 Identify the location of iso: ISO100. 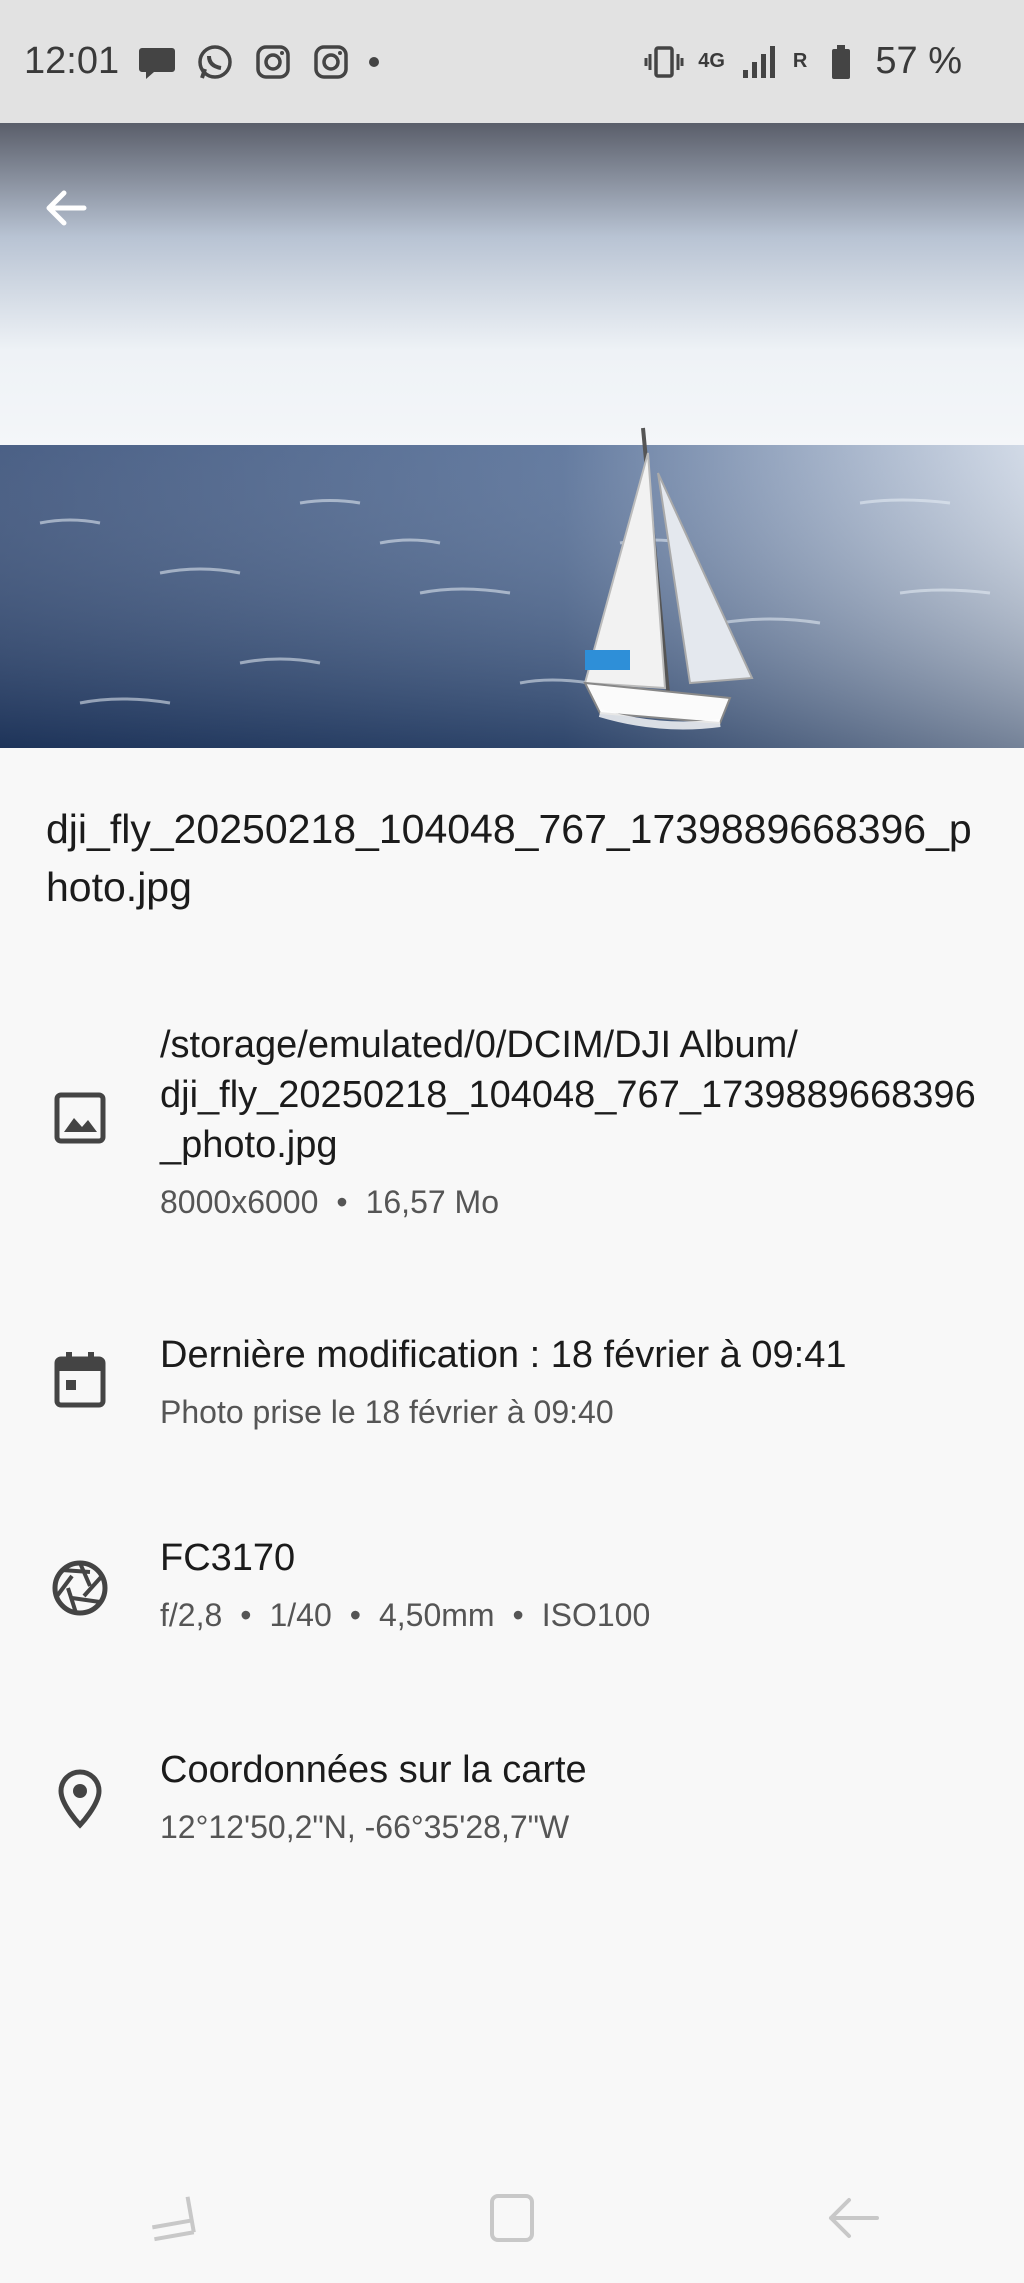
(596, 1615).